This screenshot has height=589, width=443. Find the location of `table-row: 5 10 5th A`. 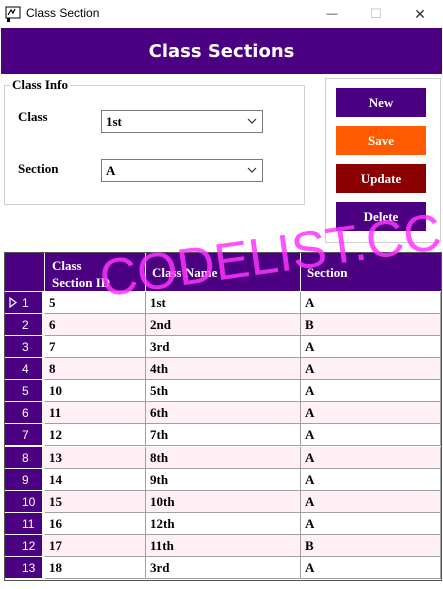

table-row: 5 10 5th A is located at coordinates (223, 391).